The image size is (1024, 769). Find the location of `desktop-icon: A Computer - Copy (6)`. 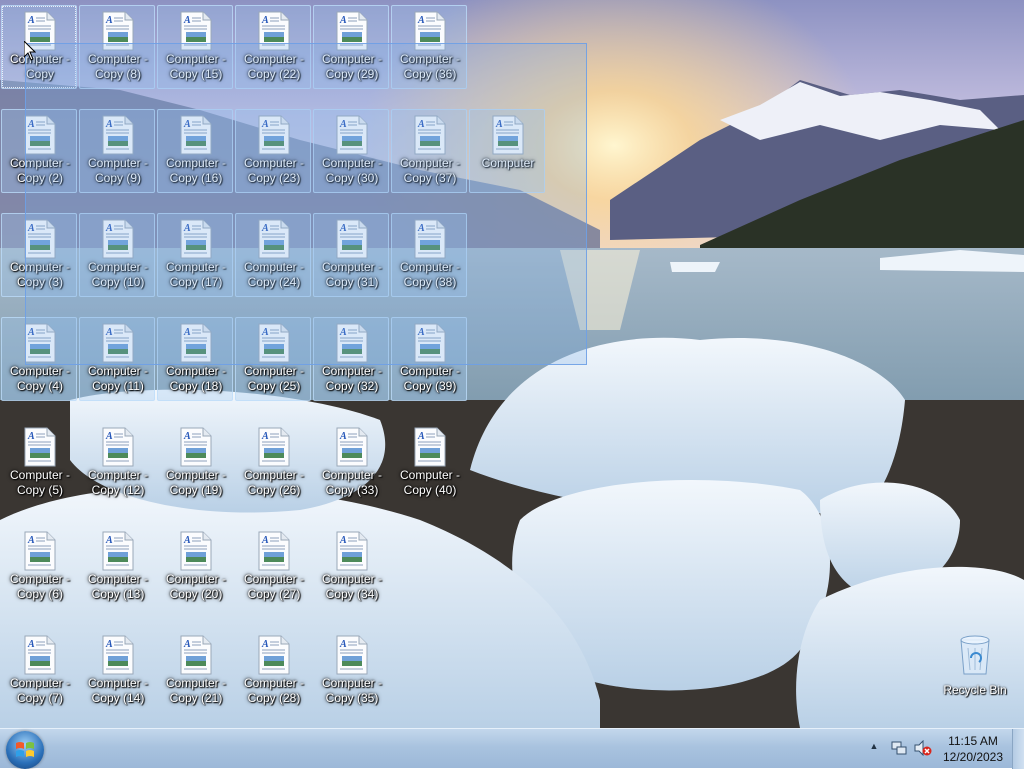

desktop-icon: A Computer - Copy (6) is located at coordinates (39, 567).